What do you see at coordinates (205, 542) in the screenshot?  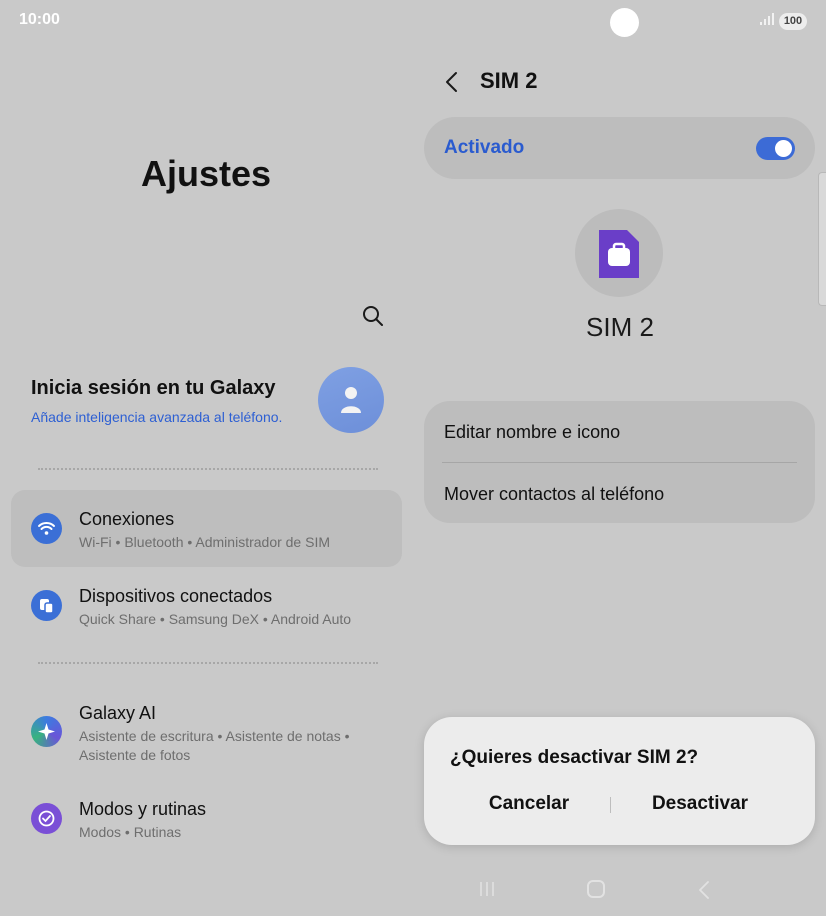 I see `item-subtitle: Wi-Fi • Bluetooth • Administrador de SIM` at bounding box center [205, 542].